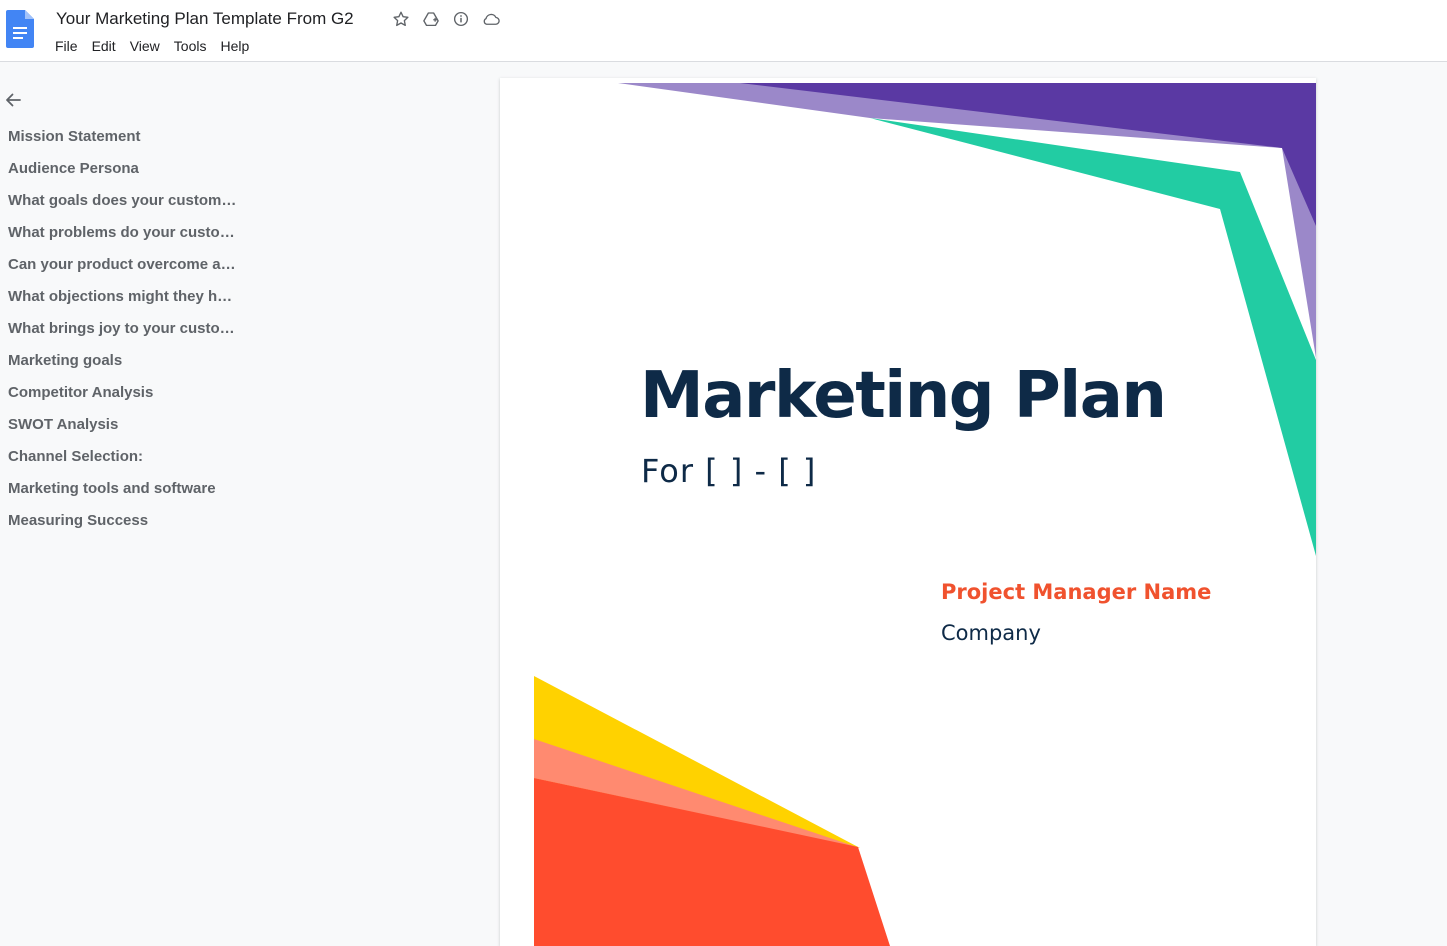 The height and width of the screenshot is (946, 1447). Describe the element at coordinates (729, 471) in the screenshot. I see `cover-subtitle: For [ ] - [ ]` at that location.